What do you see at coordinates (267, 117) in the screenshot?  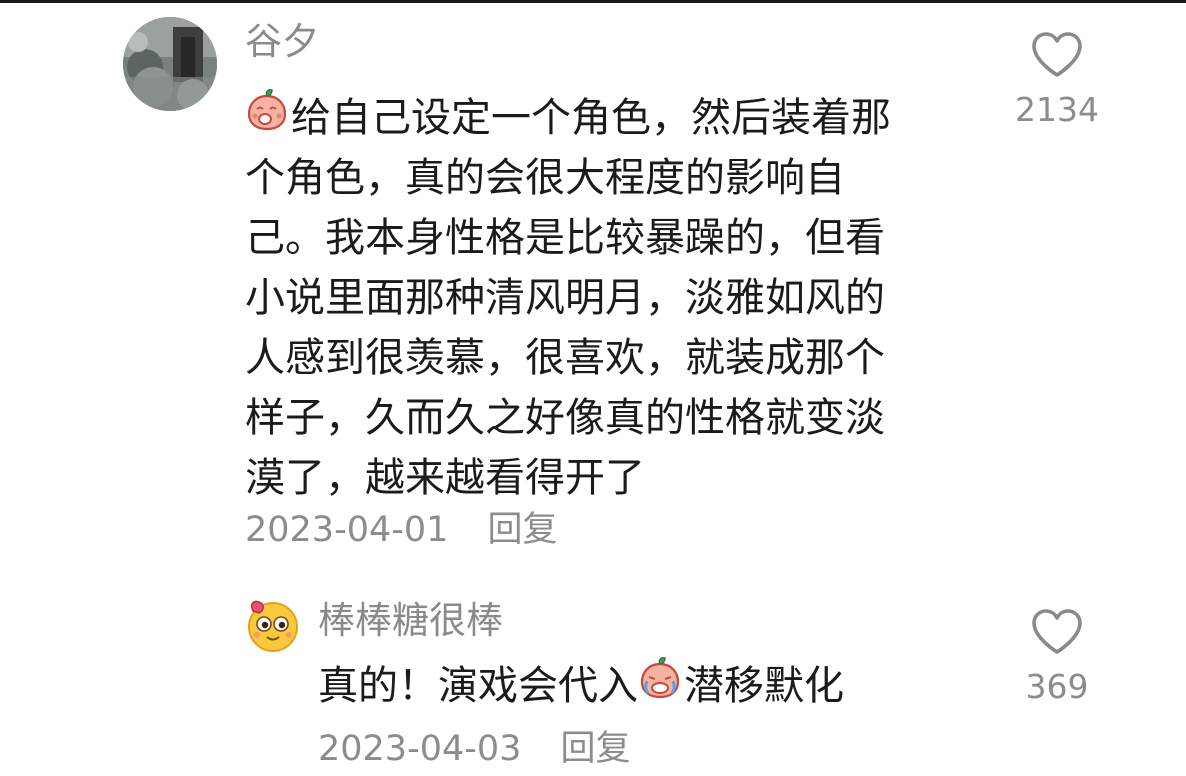 I see `peach-face-emoji-icon` at bounding box center [267, 117].